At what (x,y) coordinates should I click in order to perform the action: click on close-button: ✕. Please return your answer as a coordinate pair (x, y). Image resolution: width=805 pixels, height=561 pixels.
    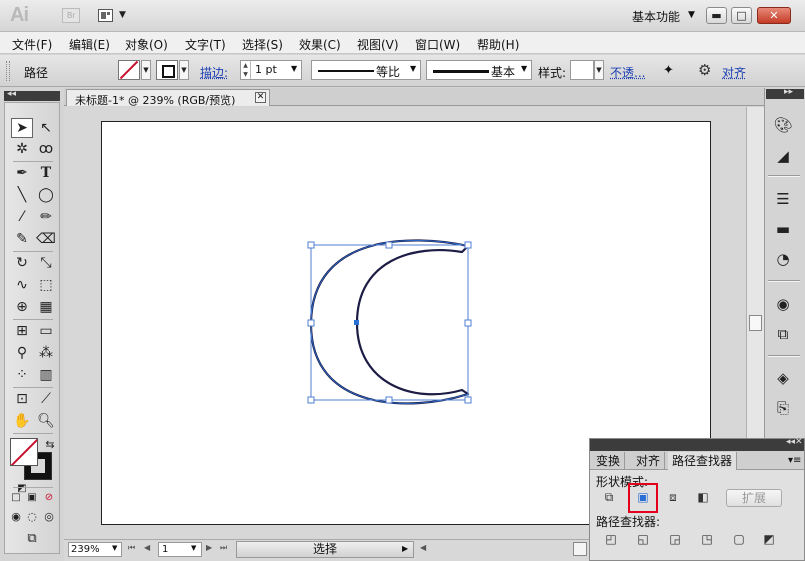
    Looking at the image, I should click on (774, 15).